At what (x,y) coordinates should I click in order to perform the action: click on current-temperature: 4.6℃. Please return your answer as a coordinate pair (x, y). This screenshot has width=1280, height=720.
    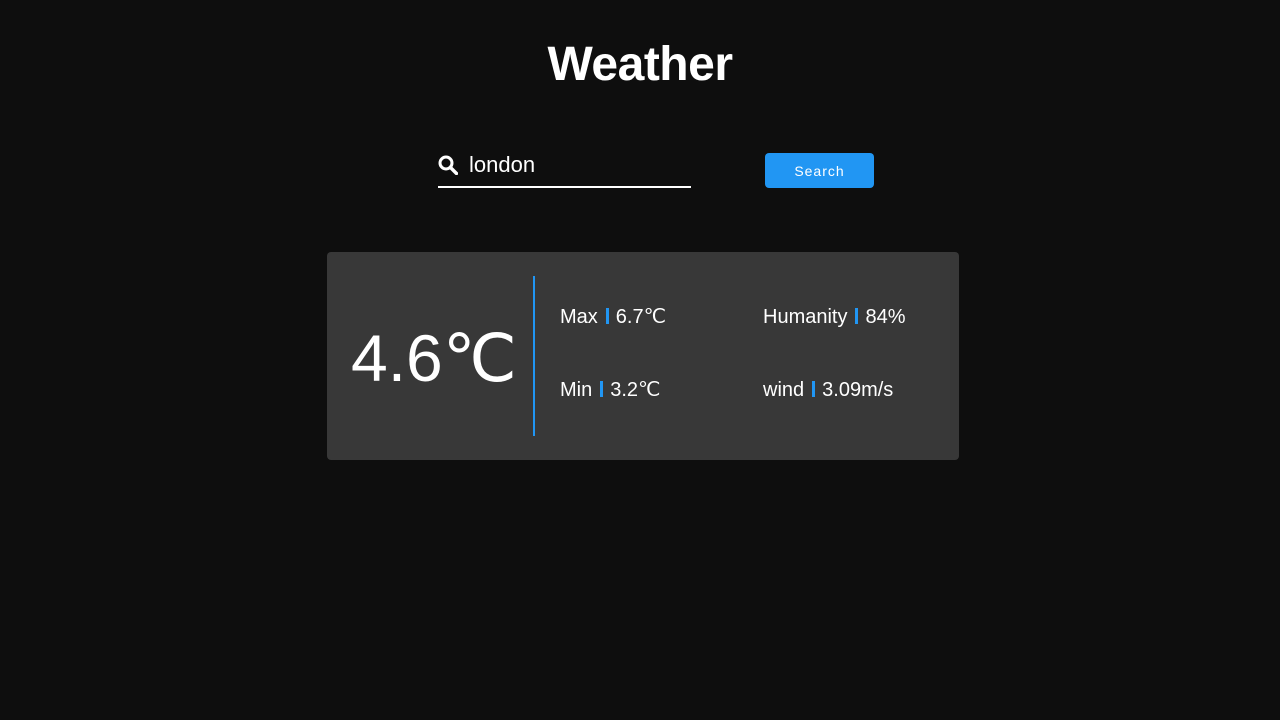
    Looking at the image, I should click on (441, 358).